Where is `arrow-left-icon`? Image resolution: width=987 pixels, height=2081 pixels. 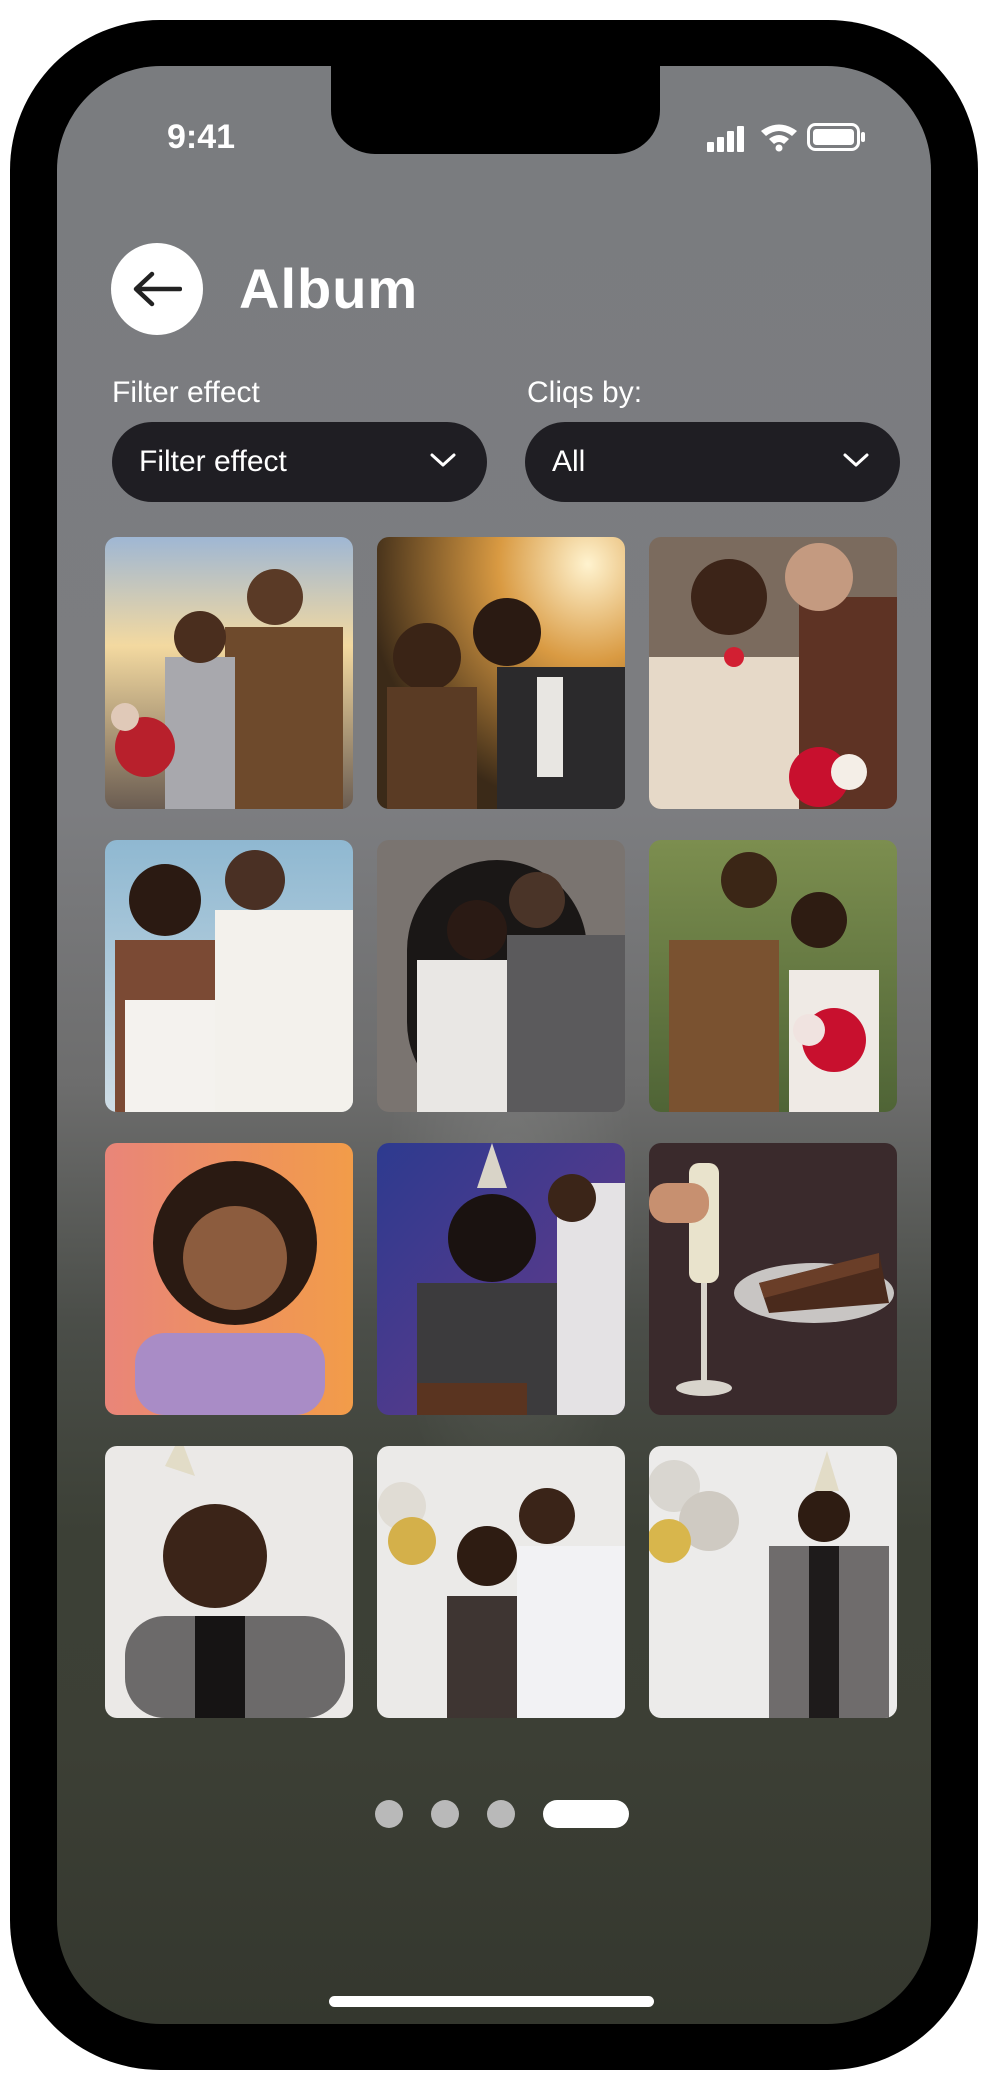 arrow-left-icon is located at coordinates (157, 289).